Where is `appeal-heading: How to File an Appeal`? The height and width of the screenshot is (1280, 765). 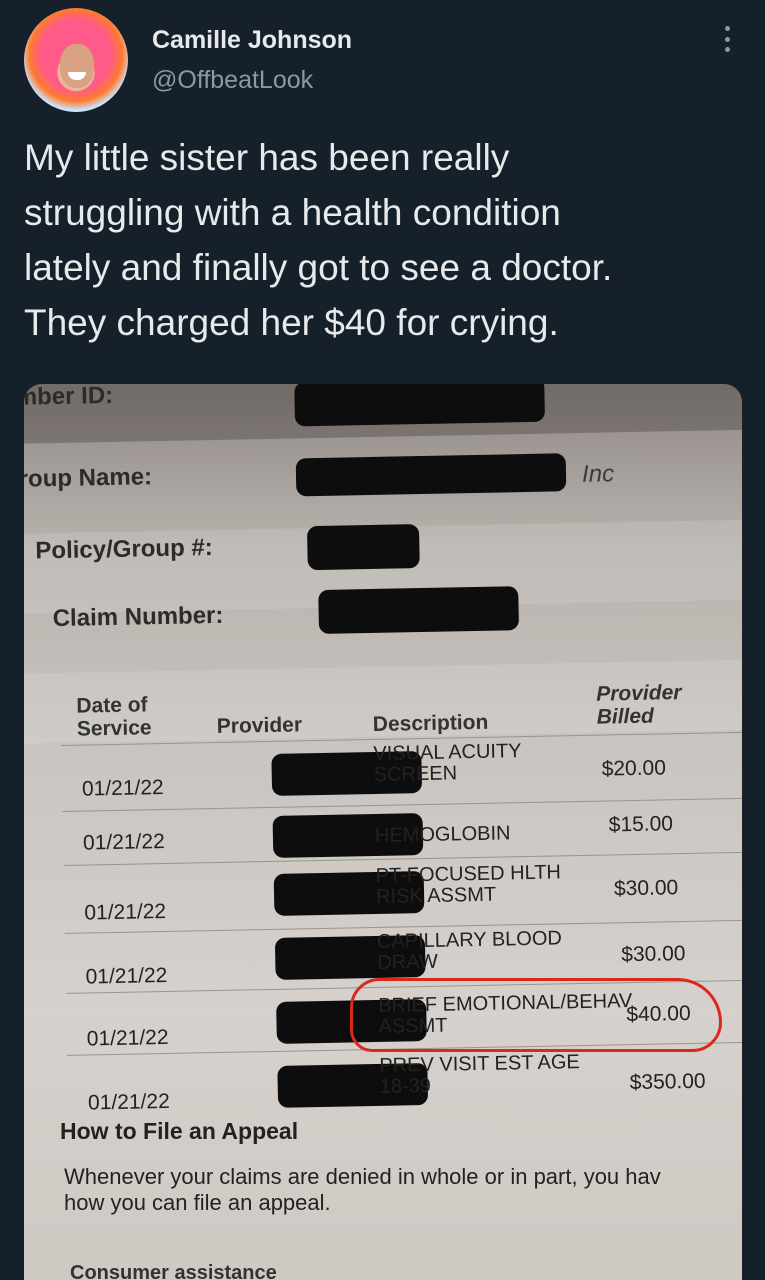 appeal-heading: How to File an Appeal is located at coordinates (179, 1131).